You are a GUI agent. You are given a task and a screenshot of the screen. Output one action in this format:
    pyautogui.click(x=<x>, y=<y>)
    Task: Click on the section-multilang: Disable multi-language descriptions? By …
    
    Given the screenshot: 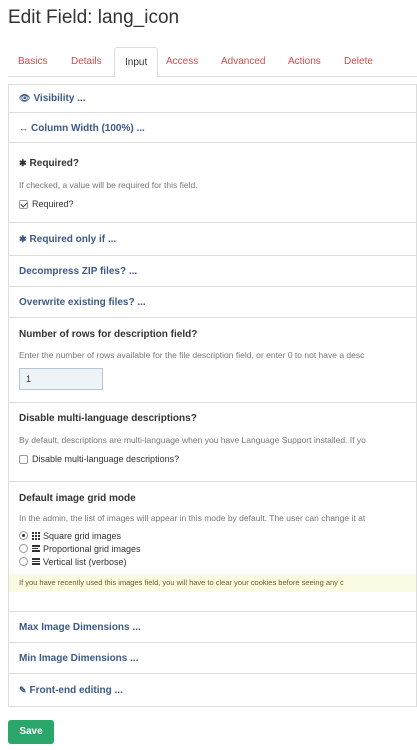 What is the action you would take?
    pyautogui.click(x=212, y=442)
    